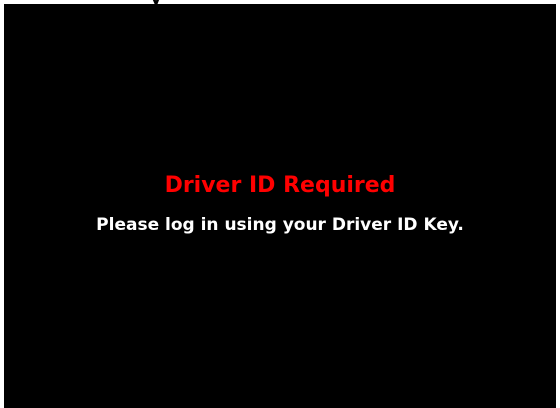  Describe the element at coordinates (280, 225) in the screenshot. I see `login-instruction-message: Please log in using your Driver ID Key.` at that location.